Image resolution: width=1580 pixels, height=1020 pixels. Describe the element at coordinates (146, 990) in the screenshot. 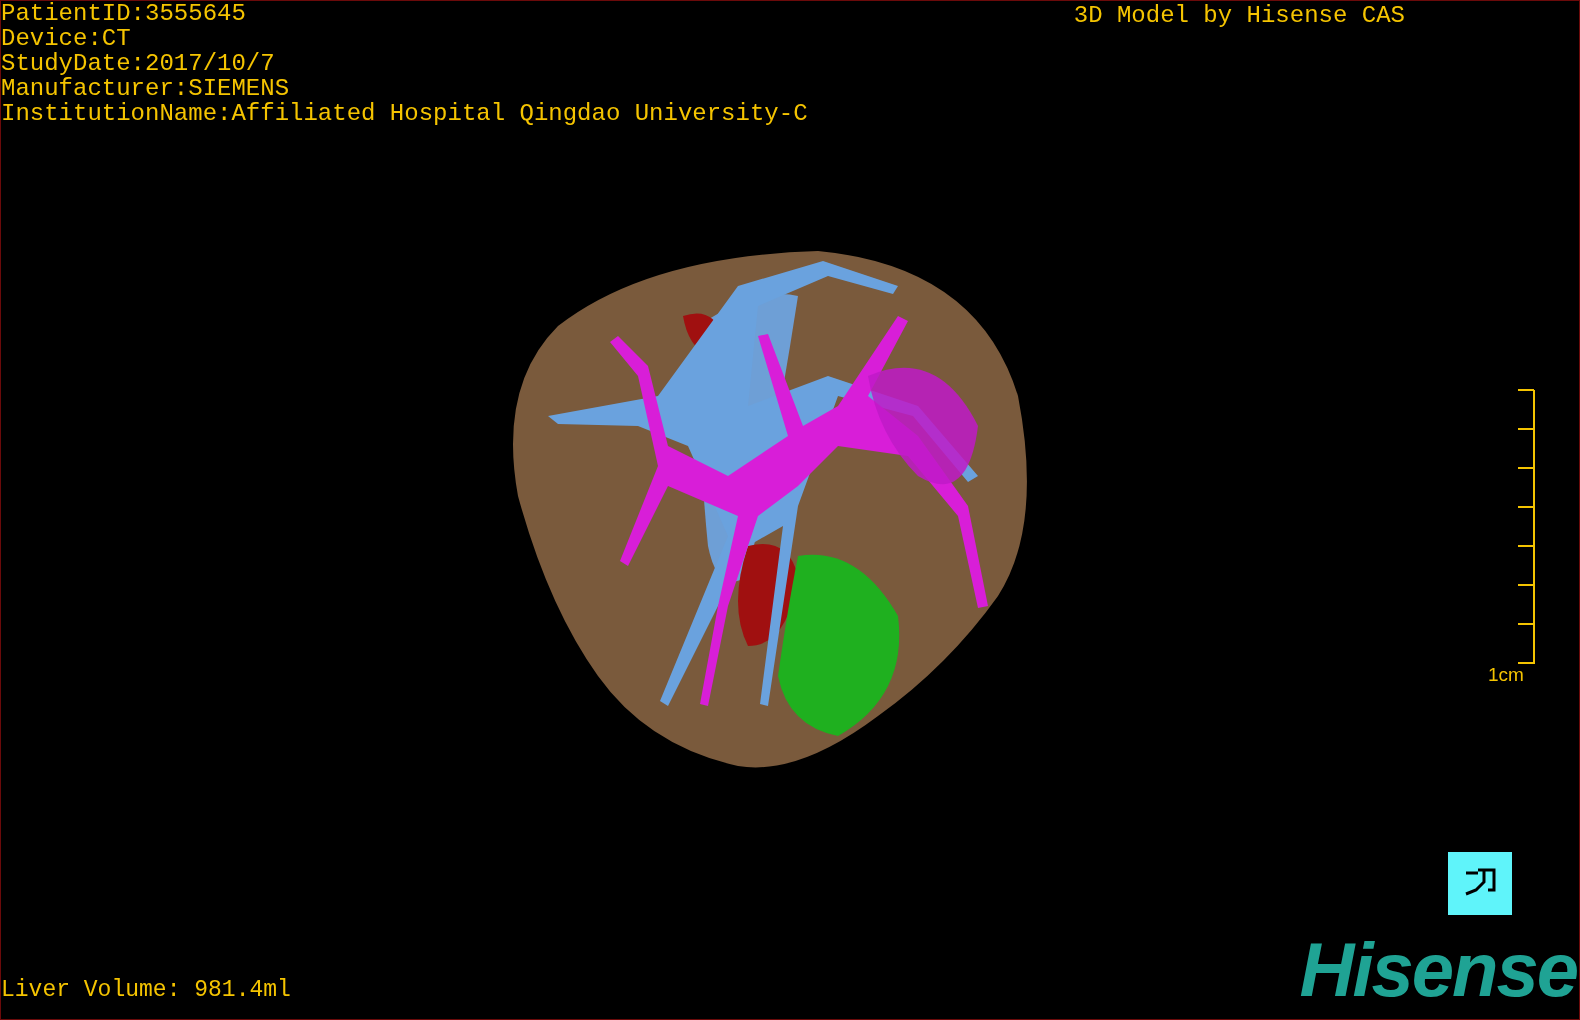

I see `liver-volume-text: Liver Volume: 981.4ml` at that location.